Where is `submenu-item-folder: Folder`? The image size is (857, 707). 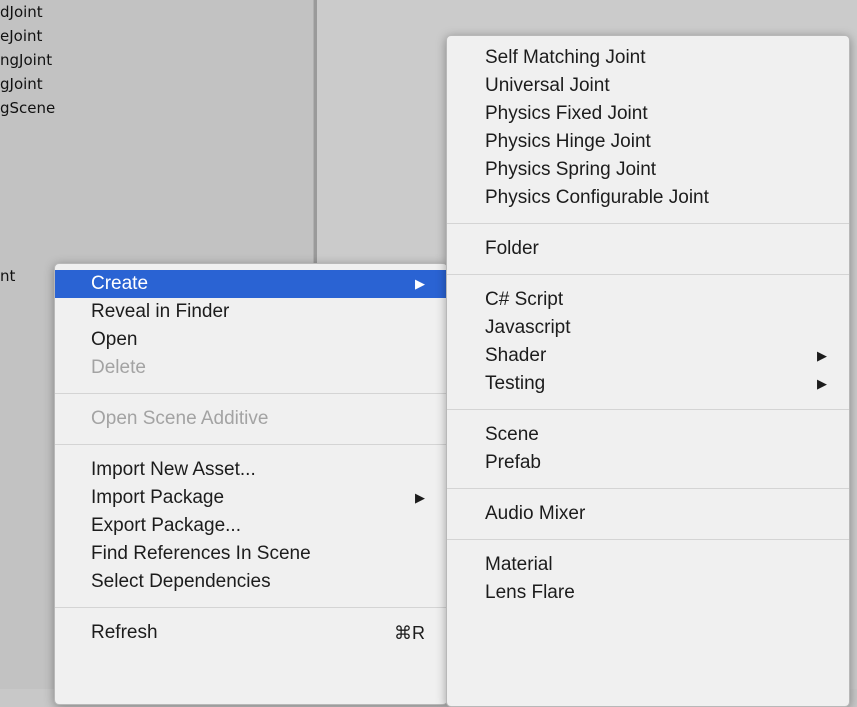
submenu-item-folder: Folder is located at coordinates (648, 249).